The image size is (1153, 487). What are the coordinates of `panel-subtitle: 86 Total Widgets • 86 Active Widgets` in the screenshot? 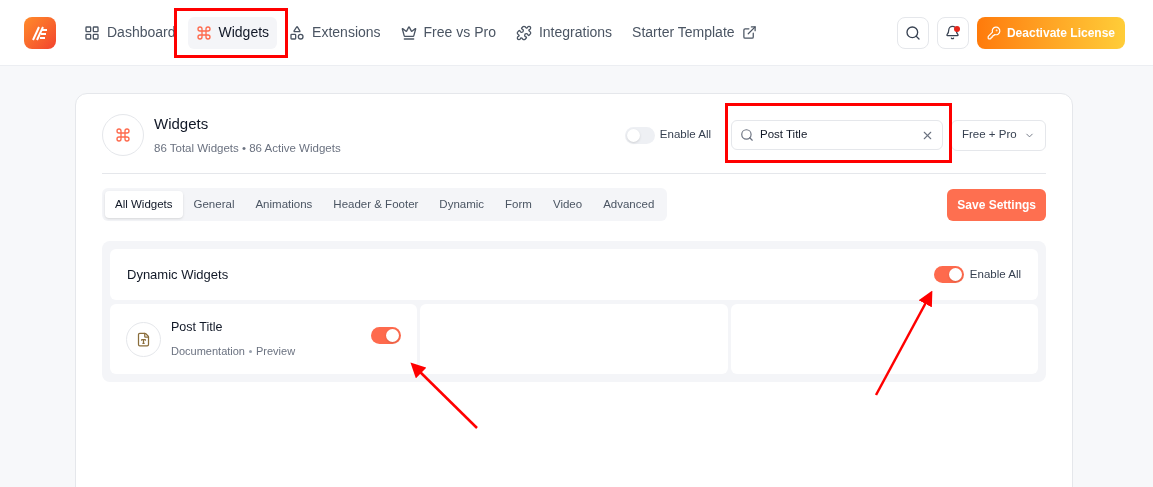 It's located at (247, 149).